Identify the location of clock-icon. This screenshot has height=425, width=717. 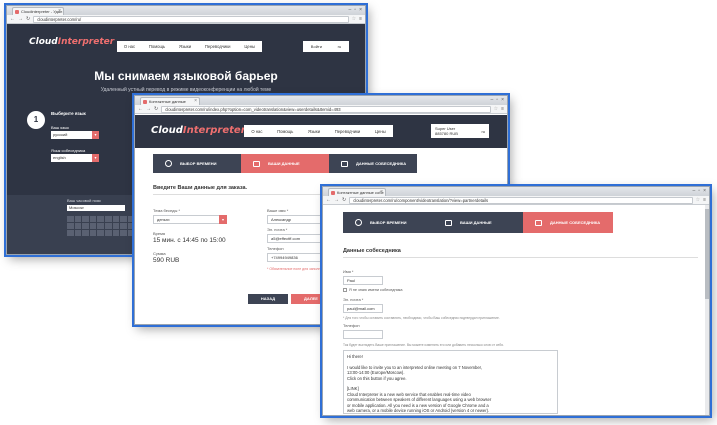
(168, 163).